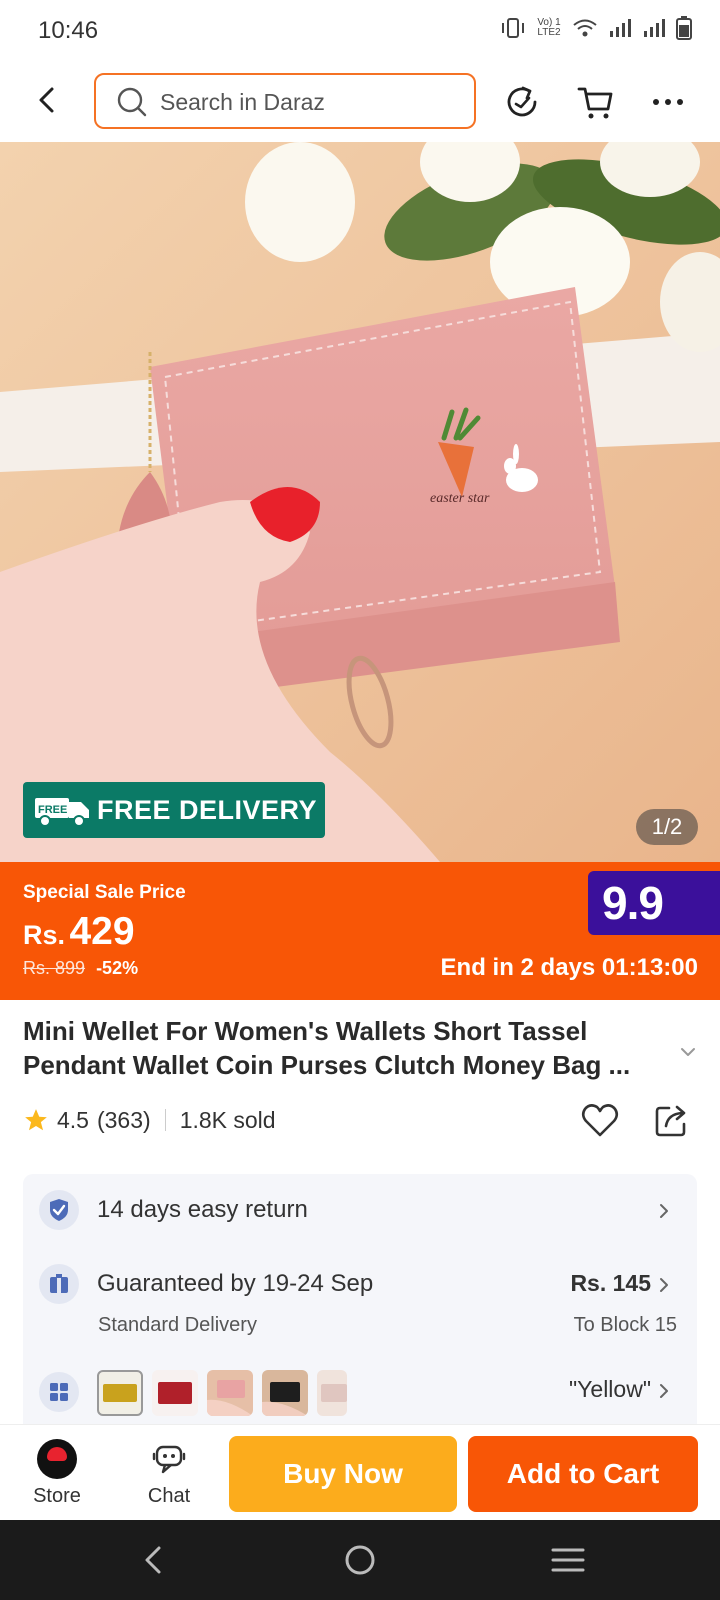  What do you see at coordinates (549, 27) in the screenshot?
I see `network-label: Vo) 1 LTE2` at bounding box center [549, 27].